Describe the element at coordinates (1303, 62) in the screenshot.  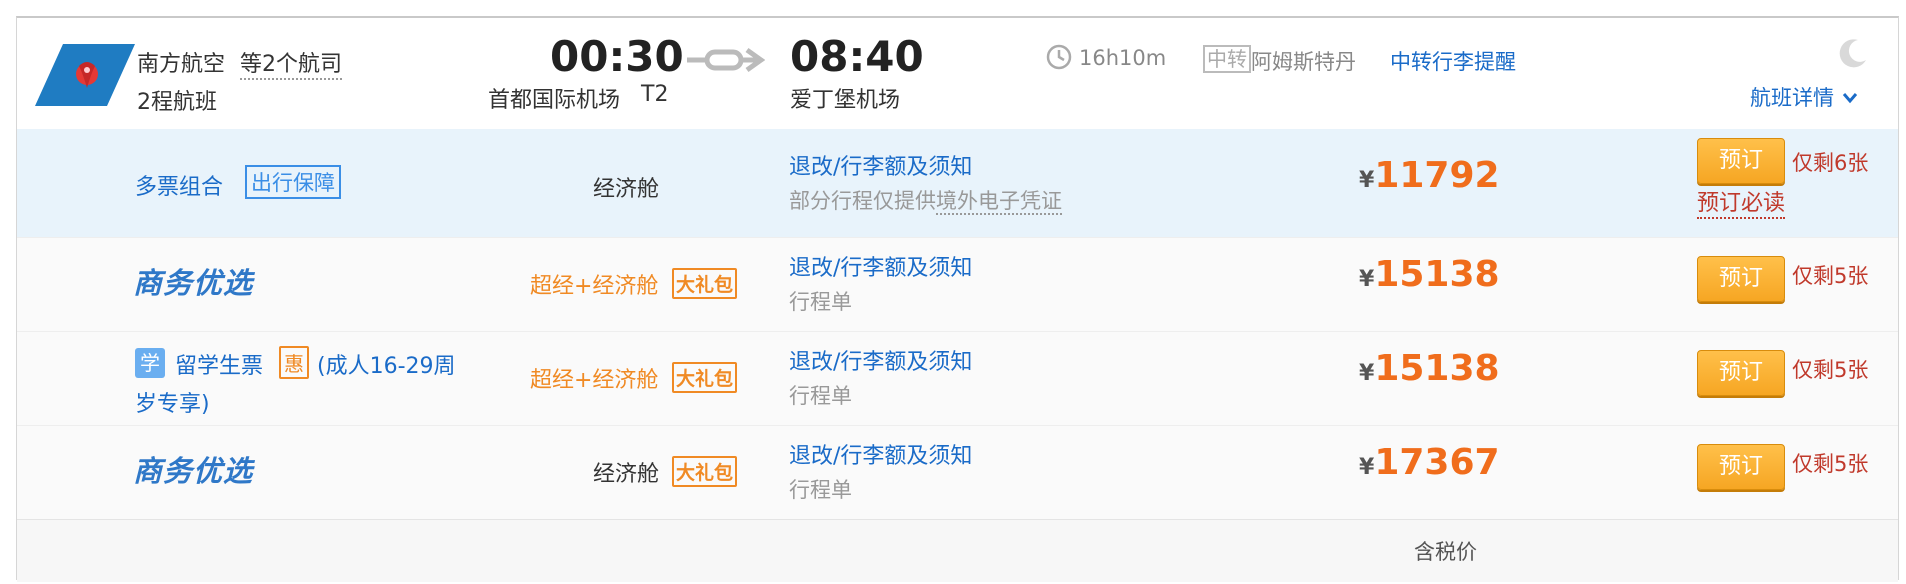
I see `transfer-city: 阿姆斯特丹` at that location.